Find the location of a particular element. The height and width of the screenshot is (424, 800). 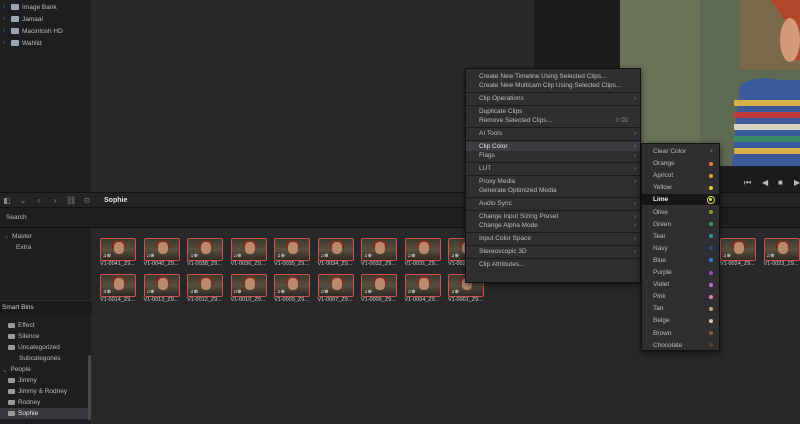

clip-color-item: Chocolate is located at coordinates (680, 345).